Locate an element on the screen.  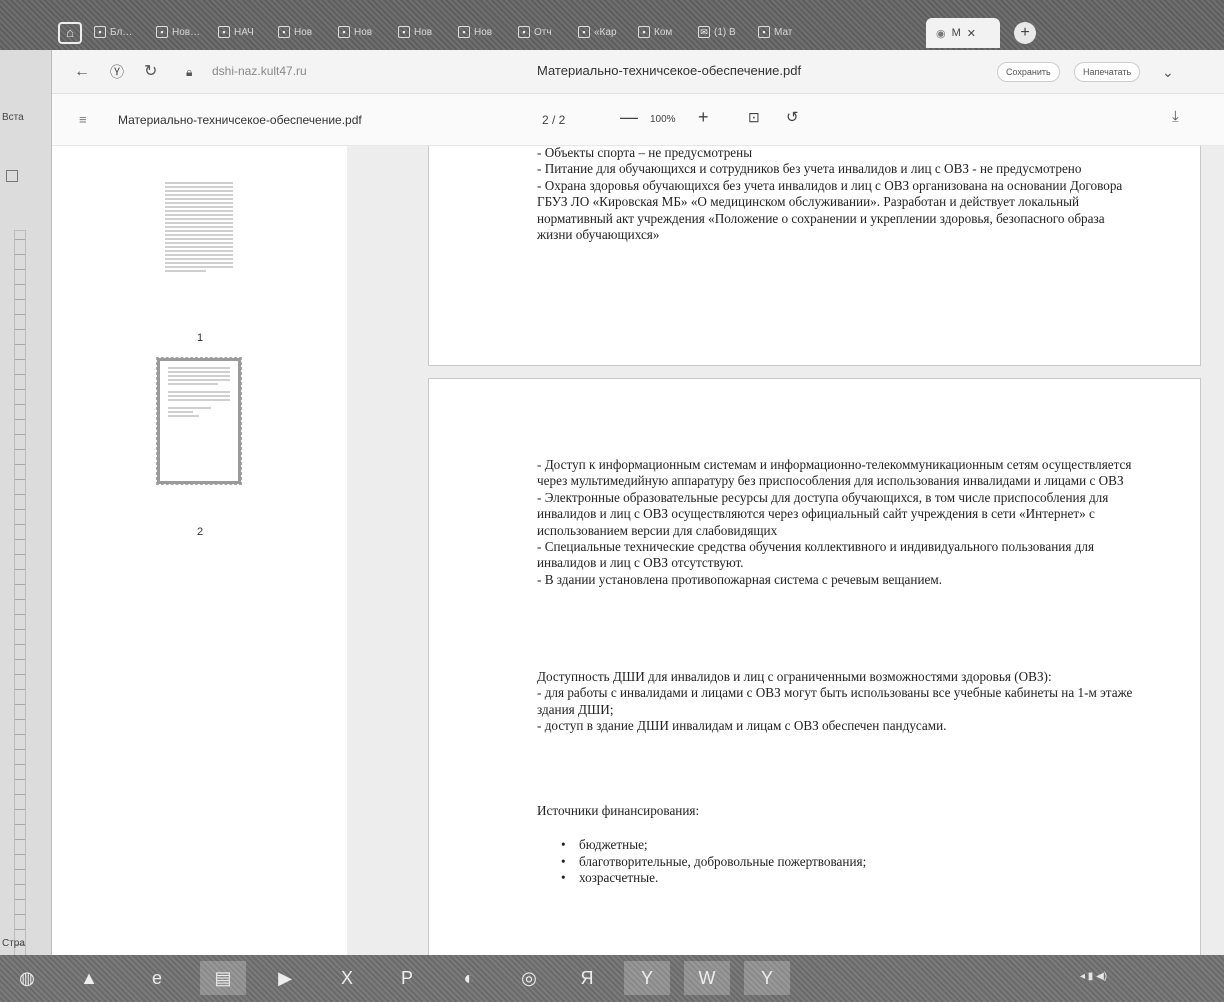
close-tab-icon: ✕ is located at coordinates (971, 33).